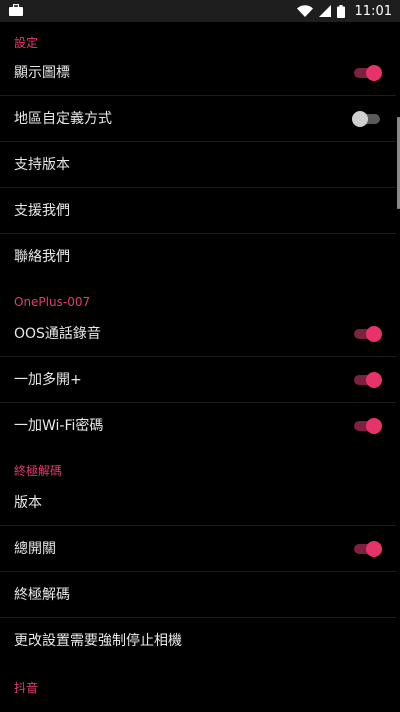 The height and width of the screenshot is (712, 400). I want to click on status-time: 11:01, so click(373, 11).